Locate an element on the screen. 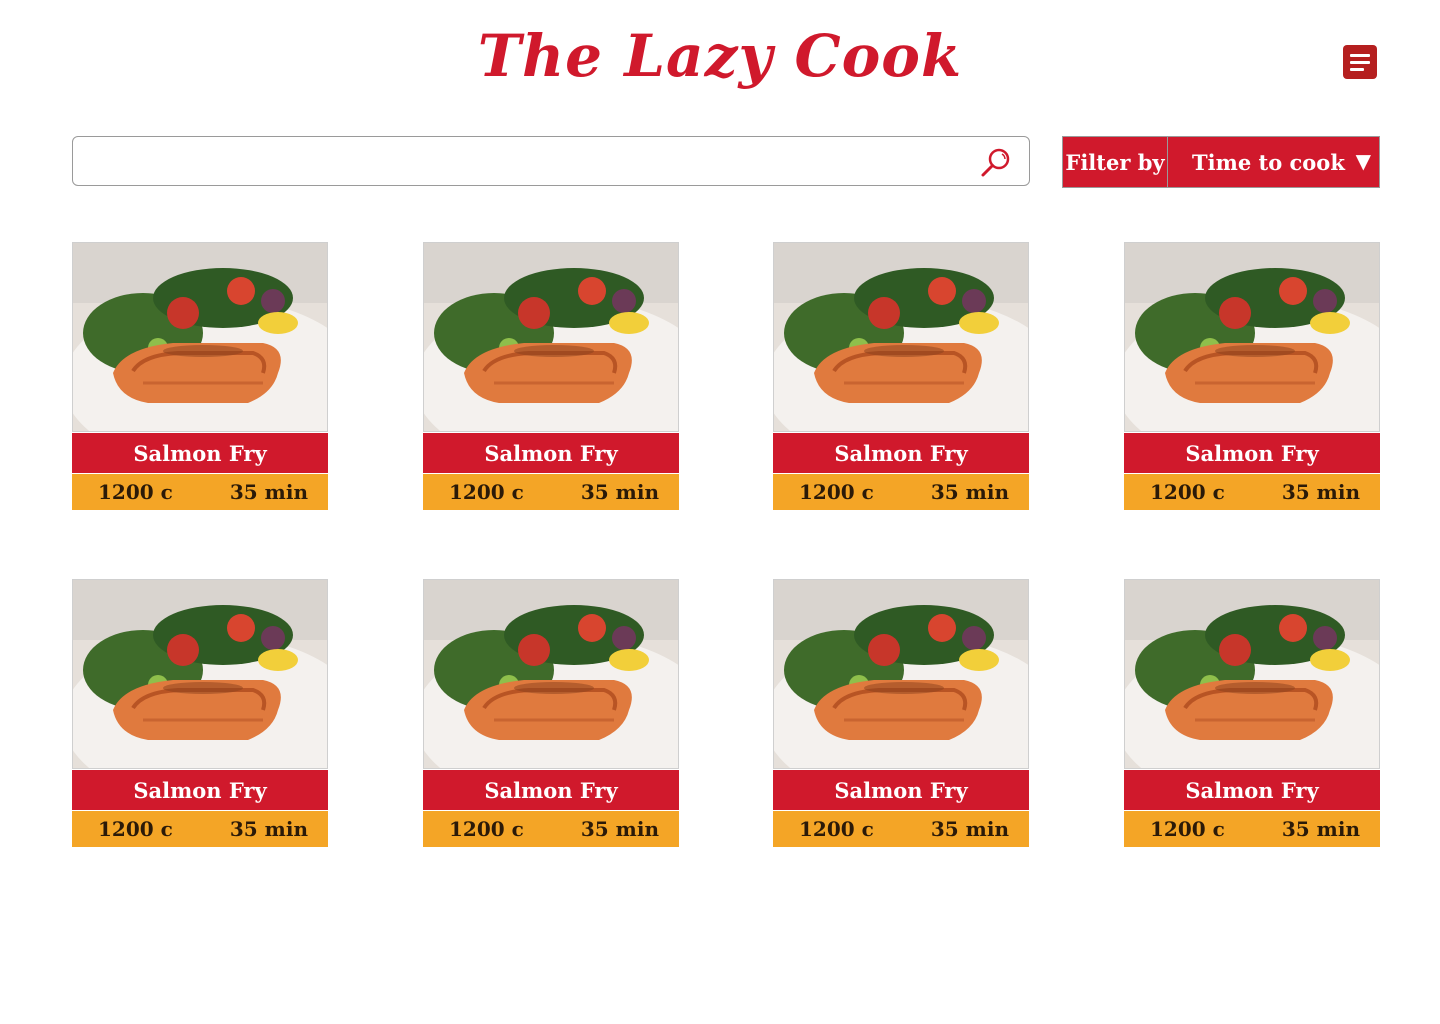 The height and width of the screenshot is (1024, 1440). filter-select: Time to cook ▼ is located at coordinates (1273, 162).